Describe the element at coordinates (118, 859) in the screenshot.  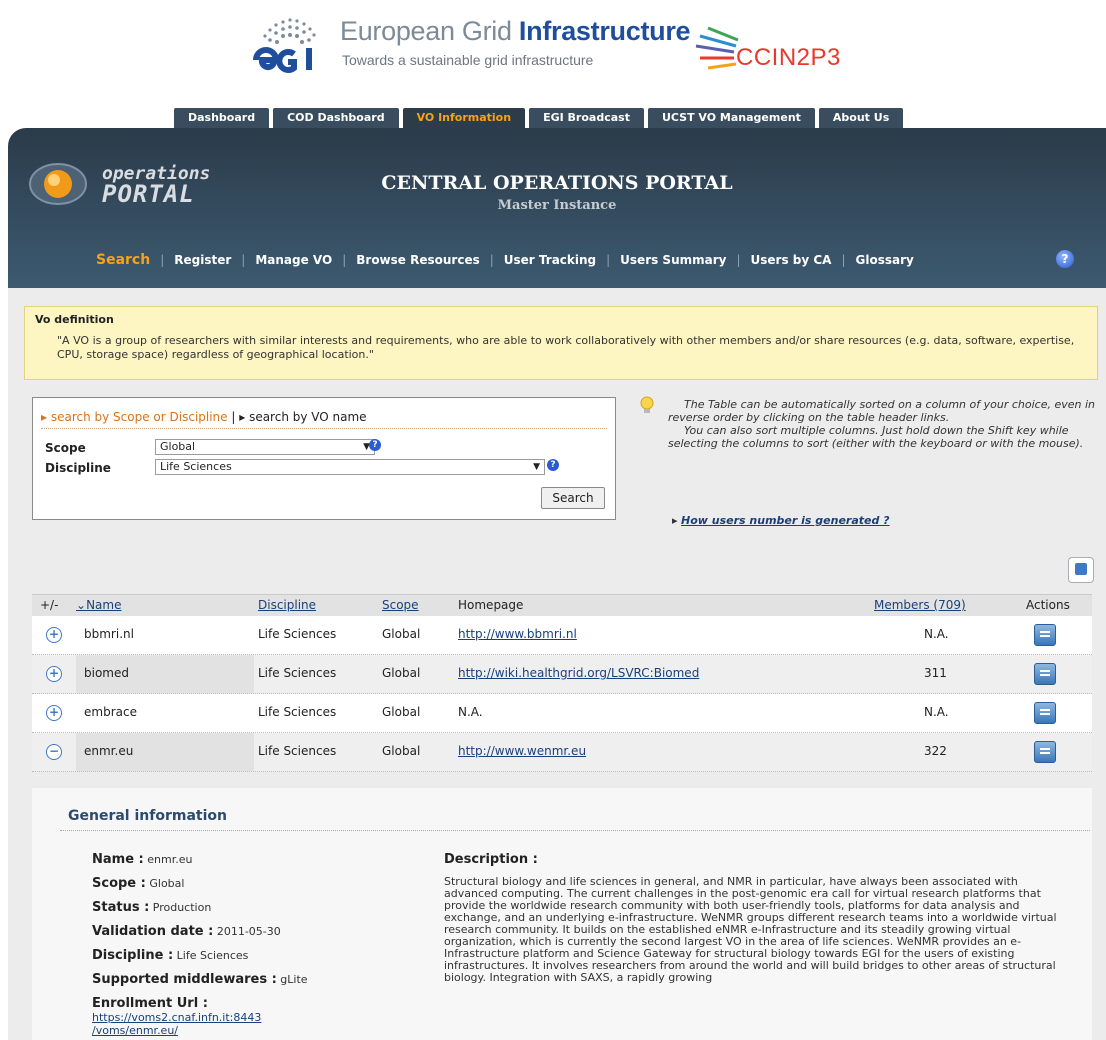
I see `detail-label: Name :` at that location.